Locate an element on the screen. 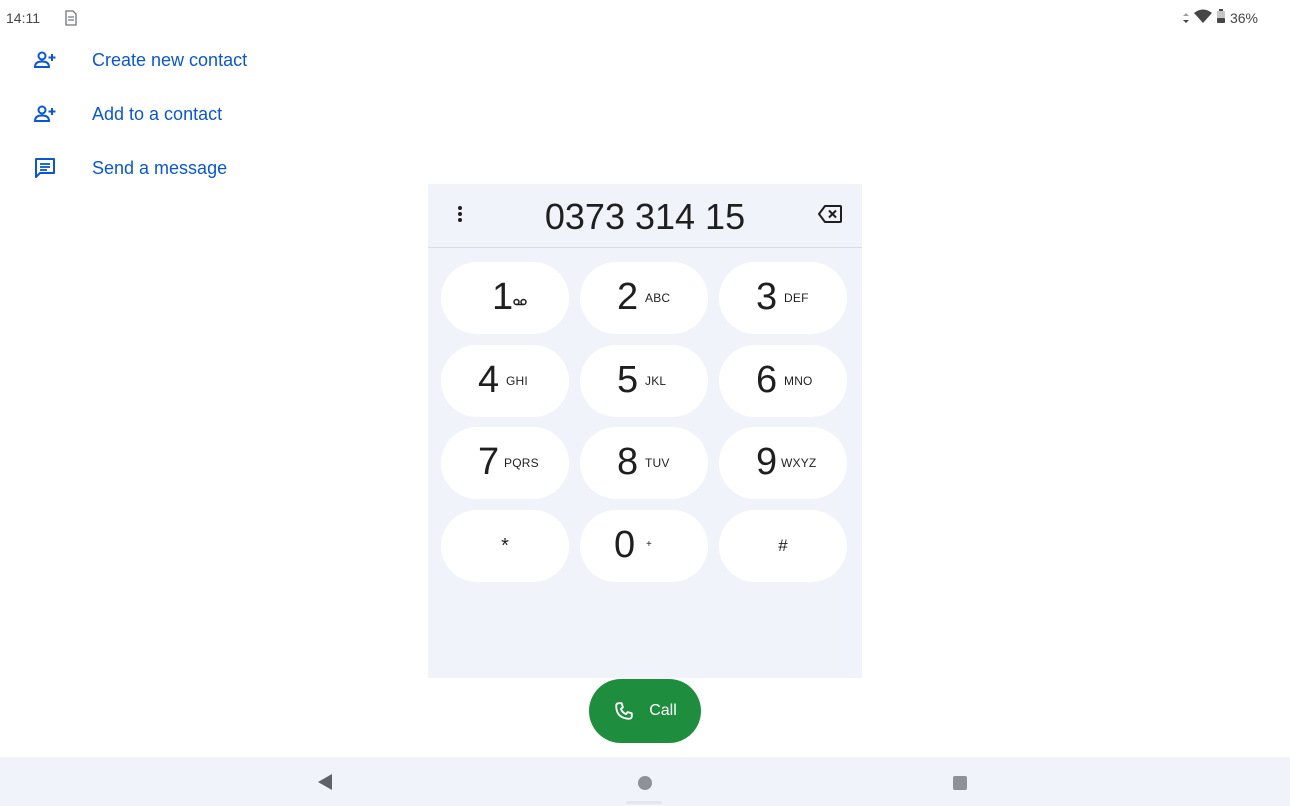 The height and width of the screenshot is (806, 1290). add-to-contact-button: Add to a contact is located at coordinates (200, 114).